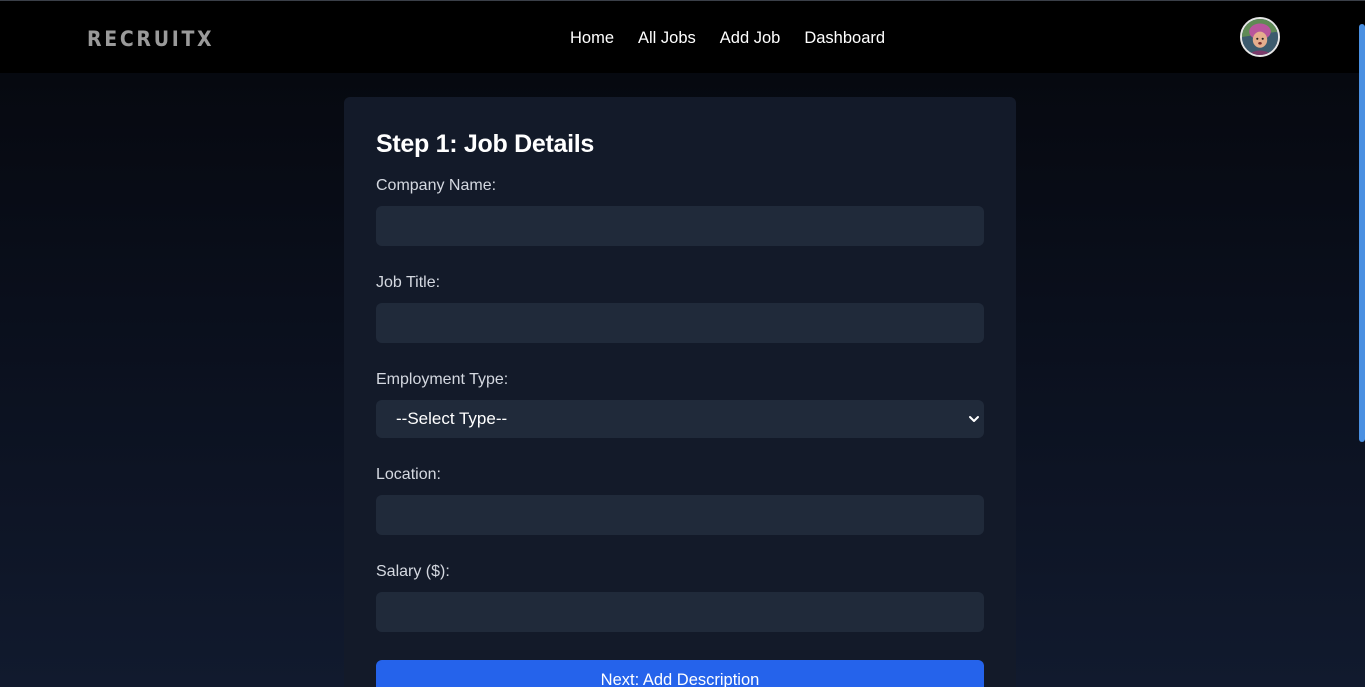 This screenshot has height=687, width=1365. Describe the element at coordinates (485, 144) in the screenshot. I see `form-title: Step 1: Job Details` at that location.